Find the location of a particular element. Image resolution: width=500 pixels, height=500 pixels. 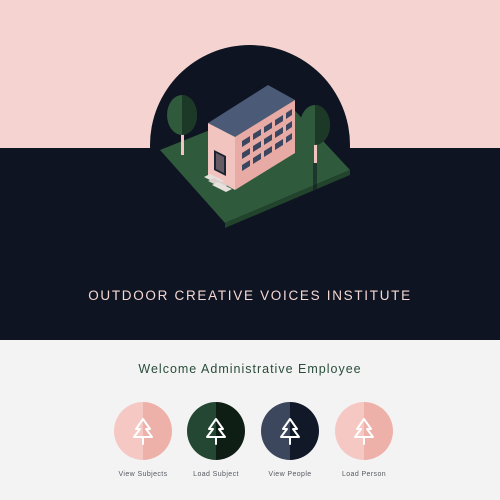

view-people-button: View People is located at coordinates (290, 440).